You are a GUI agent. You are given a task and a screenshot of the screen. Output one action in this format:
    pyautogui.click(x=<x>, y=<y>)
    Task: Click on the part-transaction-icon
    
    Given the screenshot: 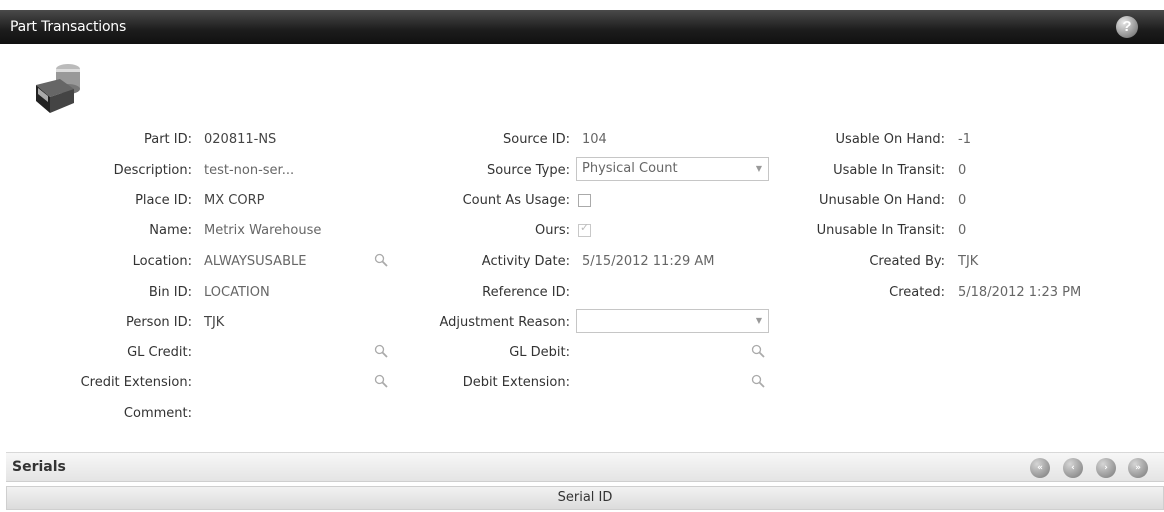 What is the action you would take?
    pyautogui.click(x=58, y=88)
    